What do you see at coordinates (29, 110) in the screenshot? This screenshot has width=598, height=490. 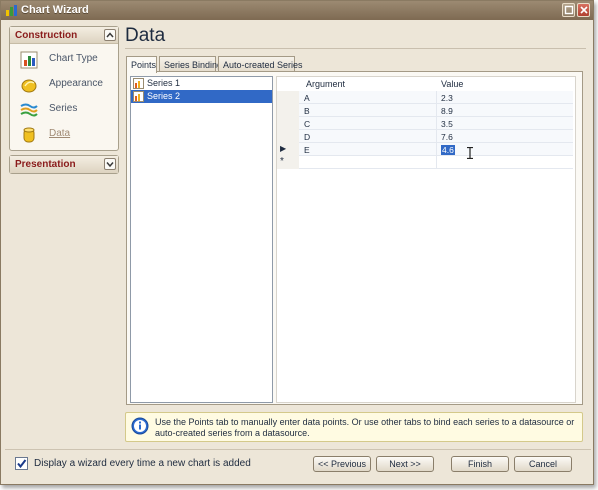 I see `series-icon` at bounding box center [29, 110].